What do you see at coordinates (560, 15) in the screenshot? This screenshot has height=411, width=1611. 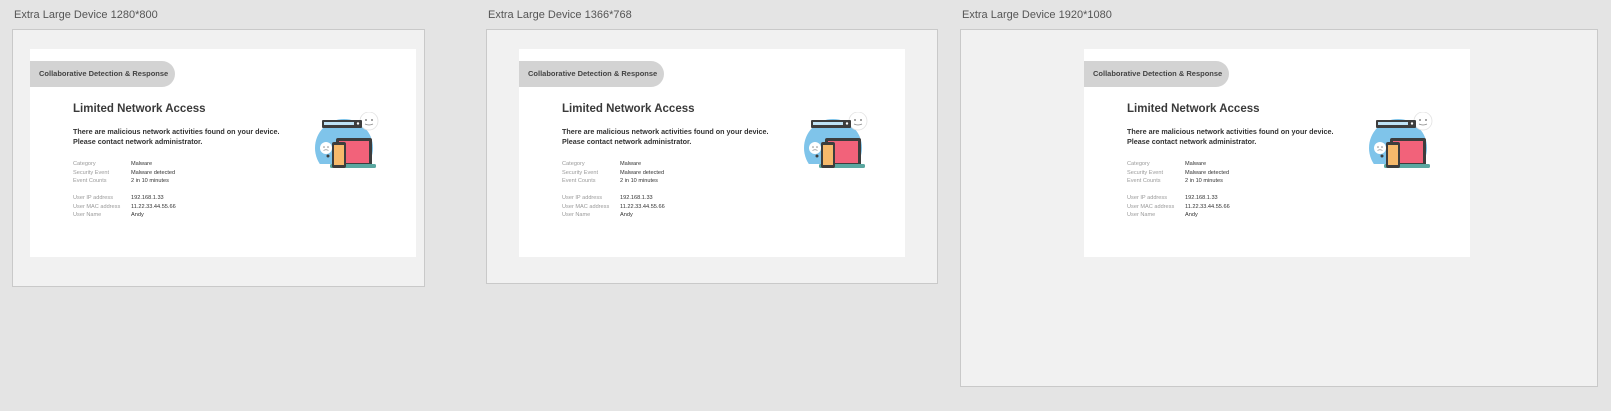 I see `artboard-label: Extra Large Device 1366*768` at bounding box center [560, 15].